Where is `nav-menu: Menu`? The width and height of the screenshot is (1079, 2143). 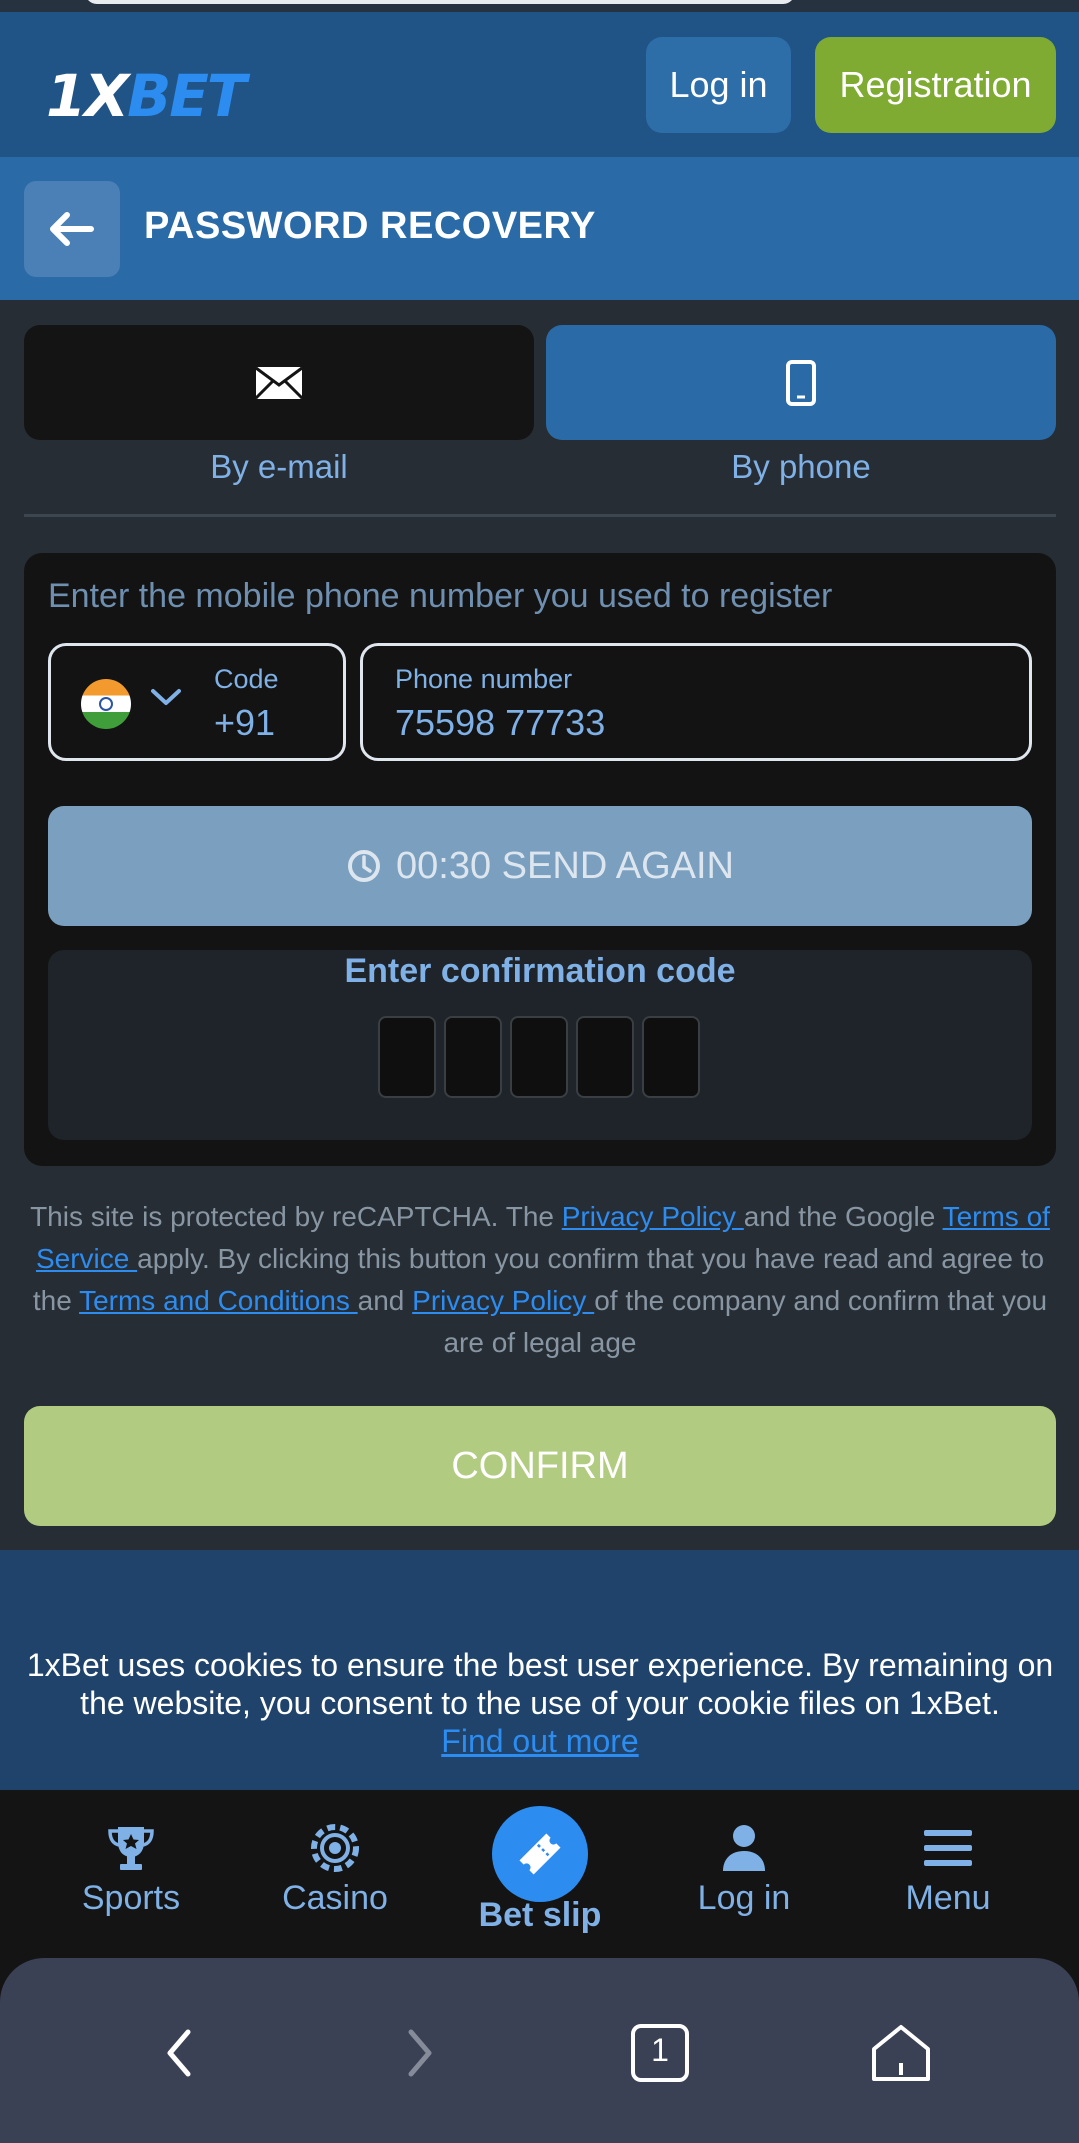
nav-menu: Menu is located at coordinates (948, 1874).